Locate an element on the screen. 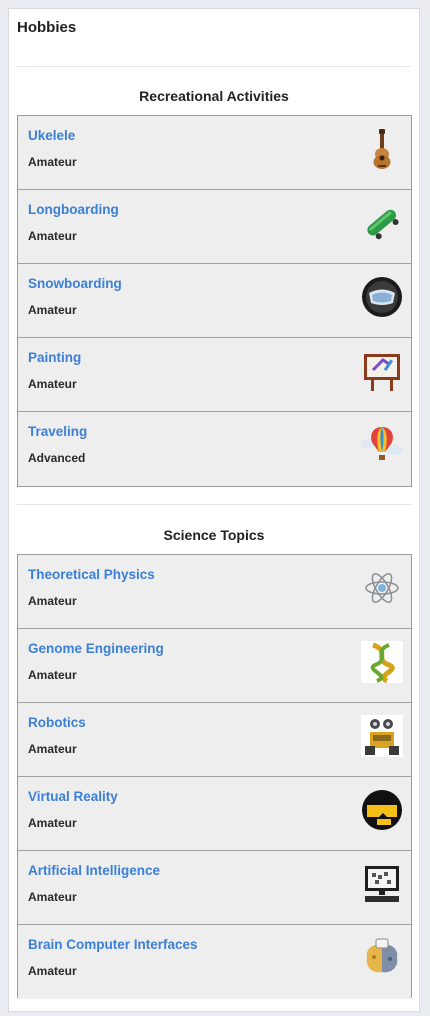 The image size is (430, 1016). topic-link: Genome Engineering is located at coordinates (96, 648).